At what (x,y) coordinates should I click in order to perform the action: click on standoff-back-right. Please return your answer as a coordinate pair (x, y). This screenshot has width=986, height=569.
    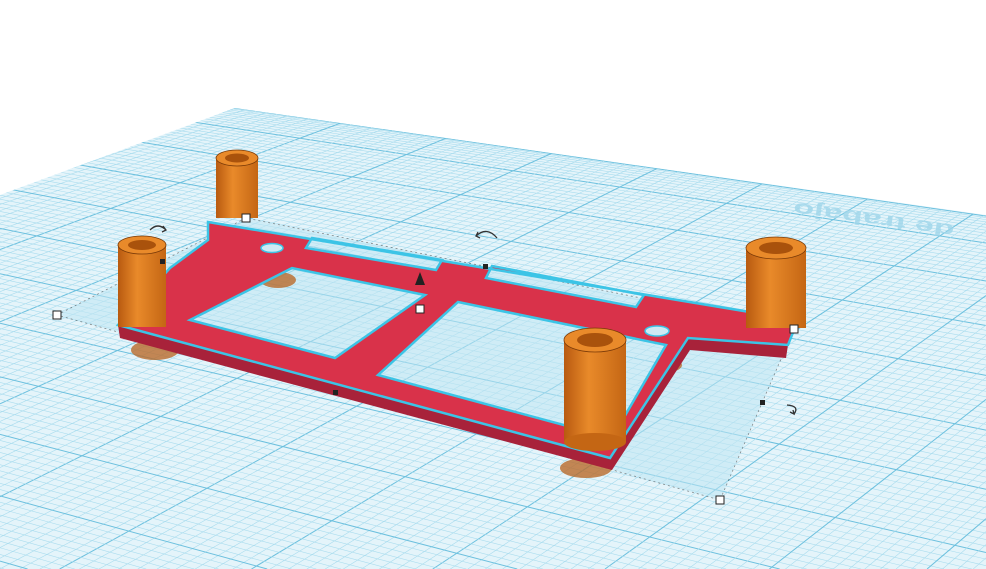
    Looking at the image, I should click on (776, 282).